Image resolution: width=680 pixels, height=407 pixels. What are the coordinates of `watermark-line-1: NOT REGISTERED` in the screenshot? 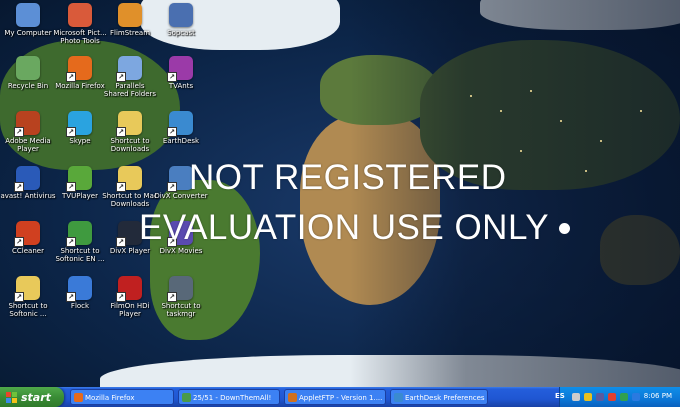 It's located at (348, 177).